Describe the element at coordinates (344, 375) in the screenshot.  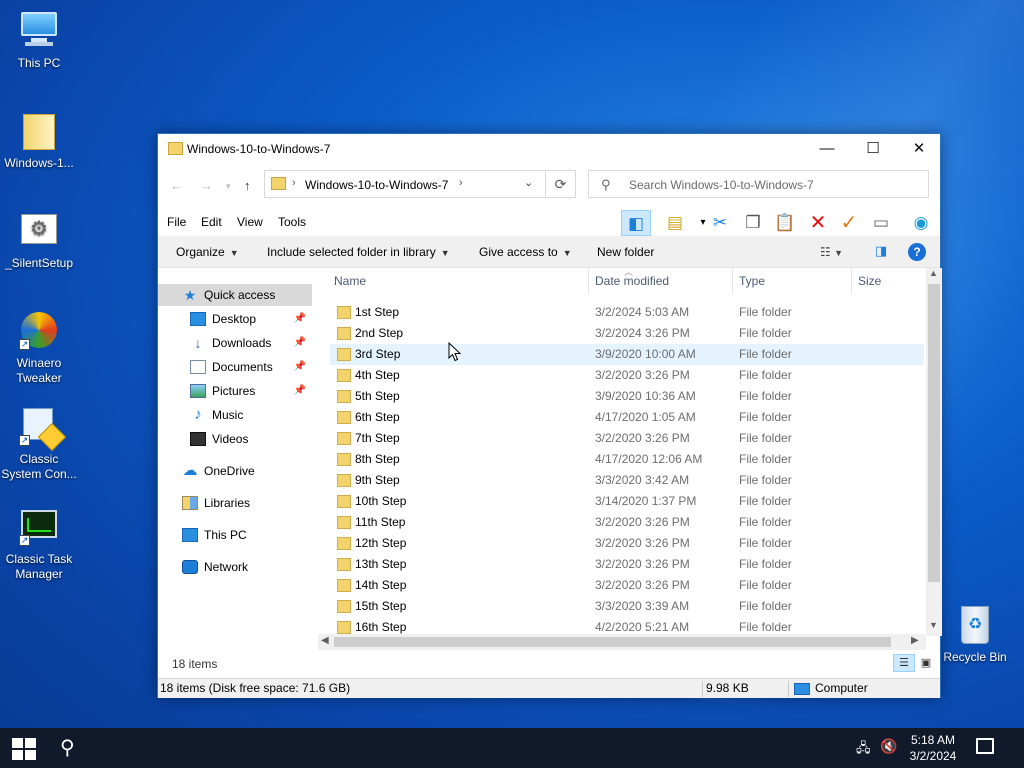
I see `folder-icon` at that location.